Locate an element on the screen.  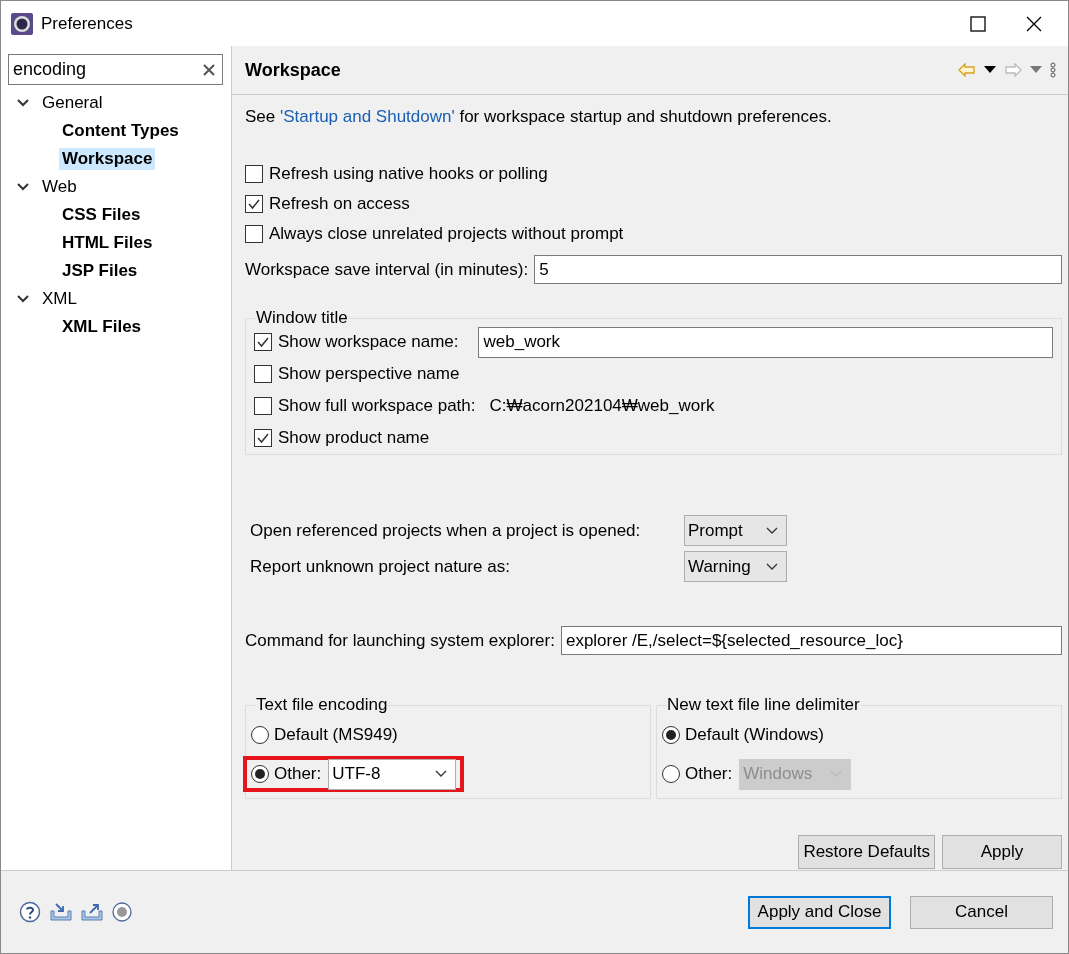
input-field: explorer /E,/select=${selected_resource_loc} is located at coordinates (811, 640).